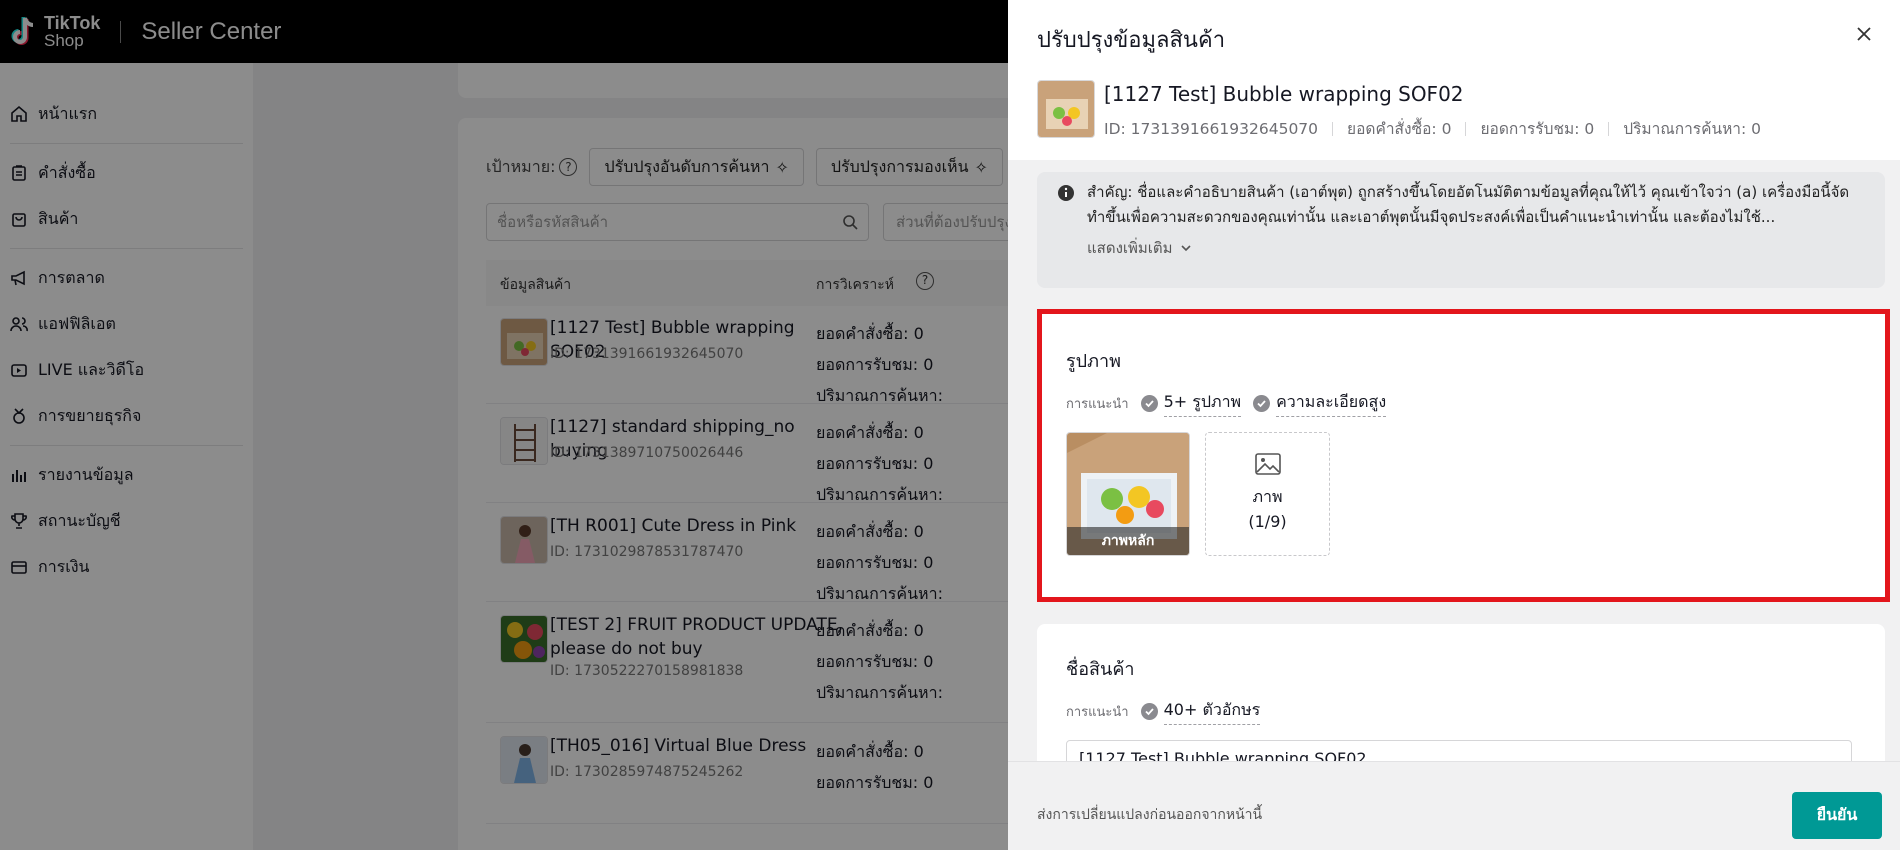  I want to click on image-recommendations: การแนะนำ 5+ รูปภาพ ความละเอียดสูง, so click(1226, 403).